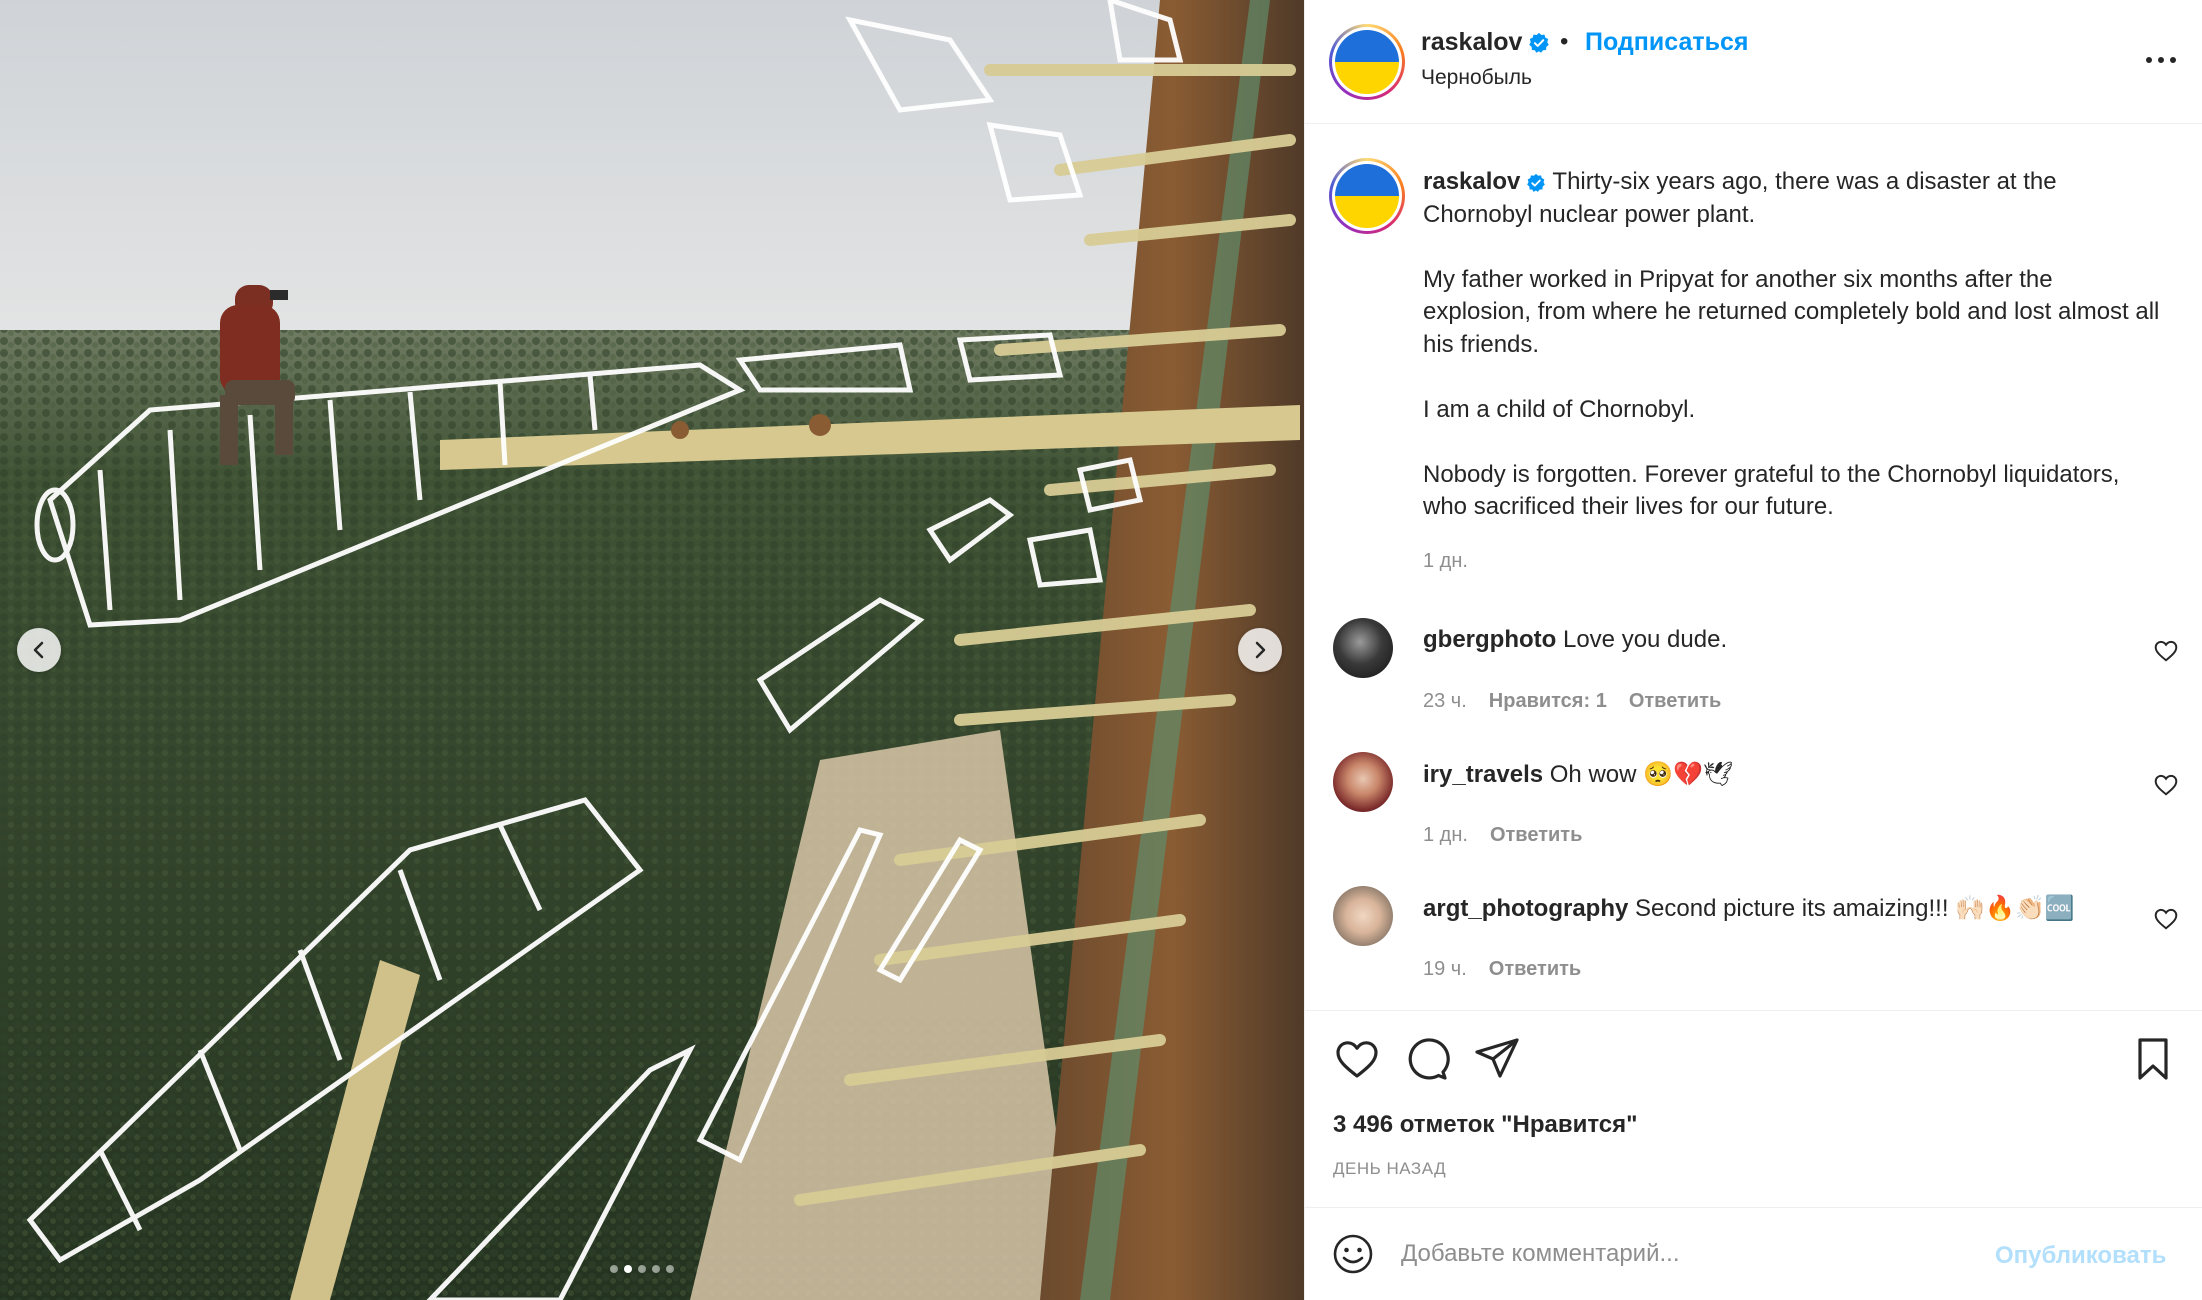  I want to click on comment-icon, so click(1427, 1059).